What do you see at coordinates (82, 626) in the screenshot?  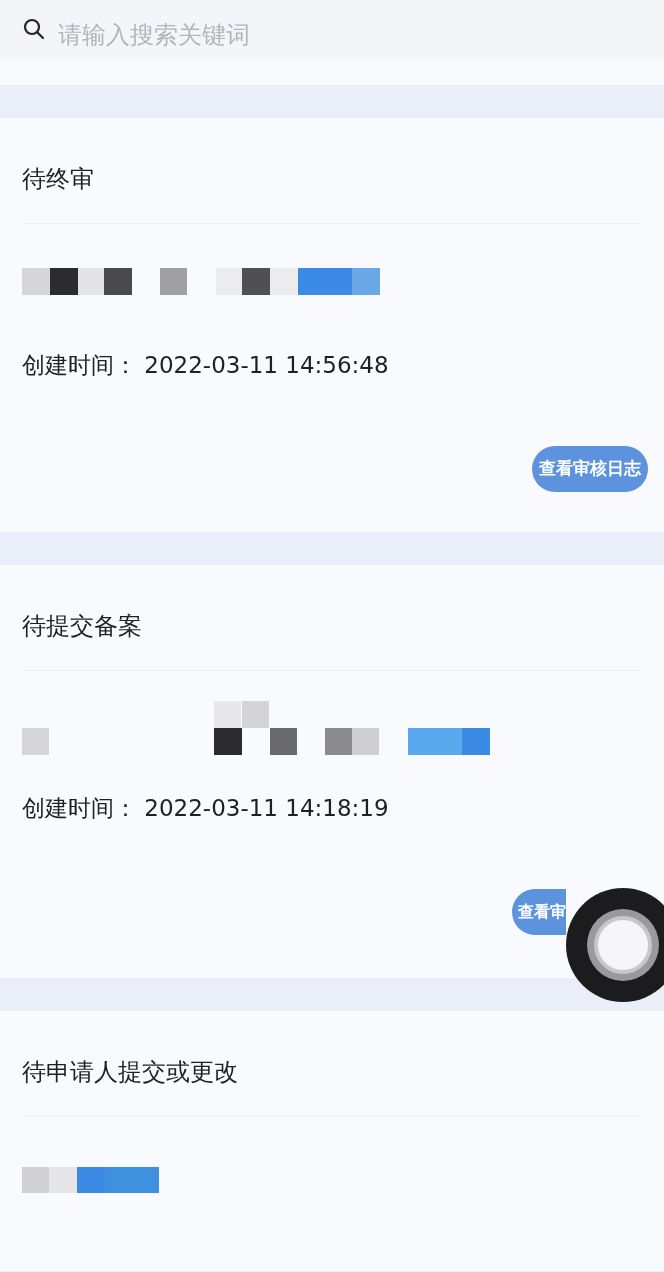 I see `status-title: 待提交备案` at bounding box center [82, 626].